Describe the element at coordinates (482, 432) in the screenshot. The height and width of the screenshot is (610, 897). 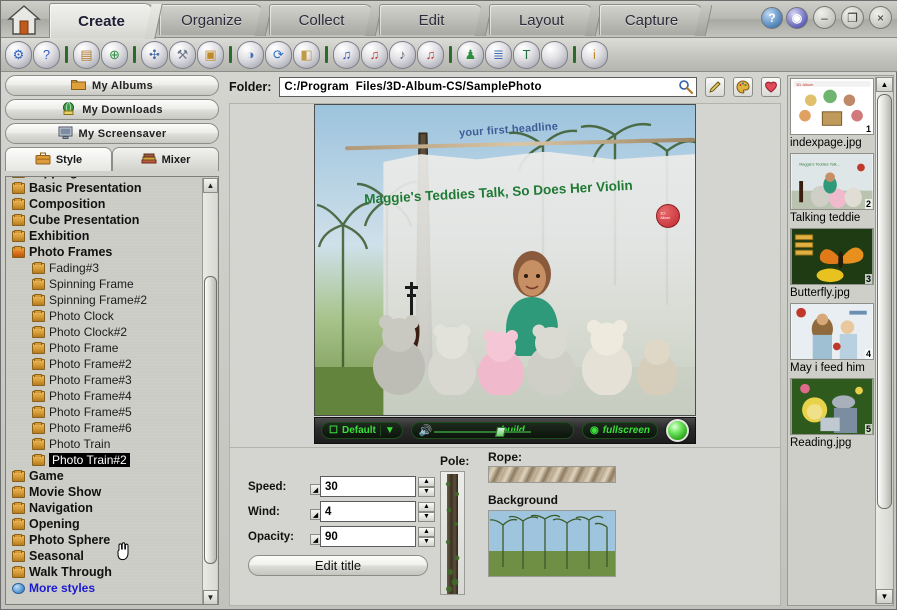
I see `slider-track` at that location.